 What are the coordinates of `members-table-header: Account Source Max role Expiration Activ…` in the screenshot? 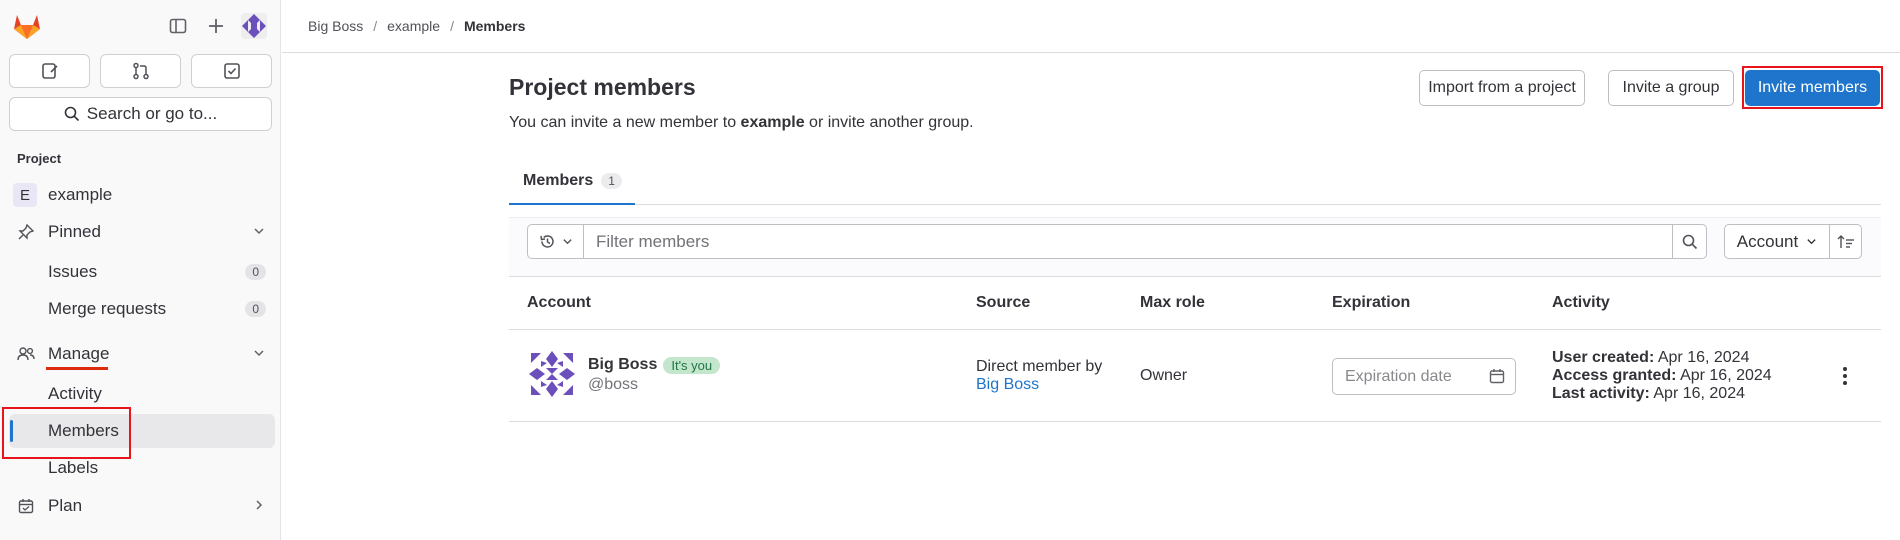 It's located at (1195, 304).